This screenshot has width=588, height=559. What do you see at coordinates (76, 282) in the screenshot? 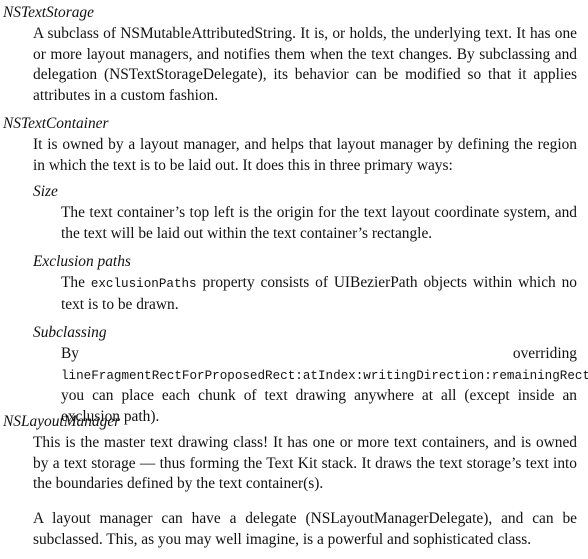
I see `exclusion-paths-text-before: The` at bounding box center [76, 282].